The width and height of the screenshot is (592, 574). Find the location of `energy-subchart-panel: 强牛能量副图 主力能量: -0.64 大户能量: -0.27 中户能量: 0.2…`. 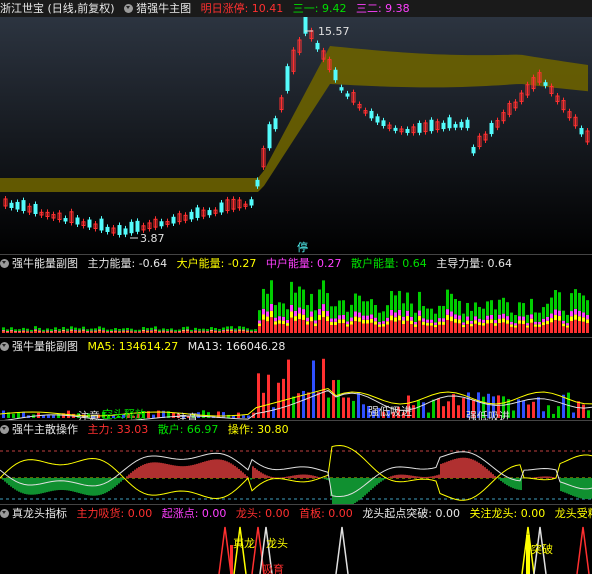

energy-subchart-panel: 强牛能量副图 主力能量: -0.64 大户能量: -0.27 中户能量: 0.2… is located at coordinates (296, 296).